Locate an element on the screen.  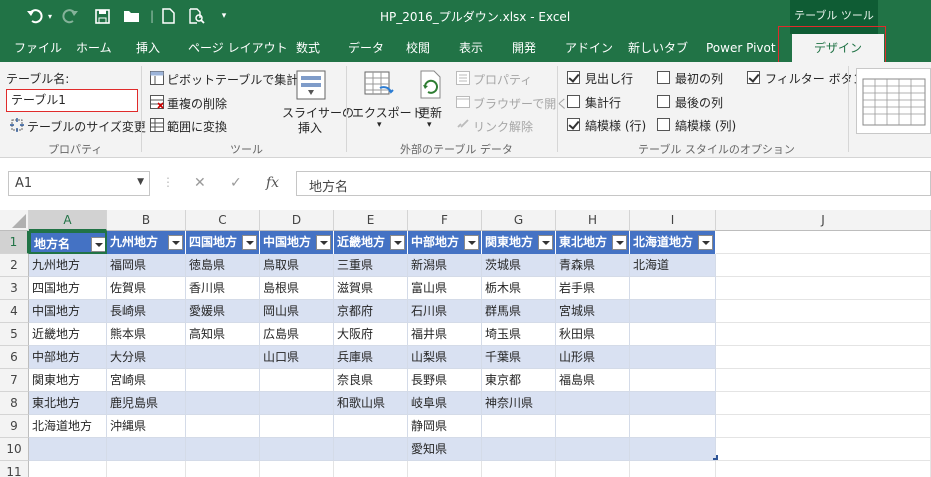
redo-icon is located at coordinates (70, 16).